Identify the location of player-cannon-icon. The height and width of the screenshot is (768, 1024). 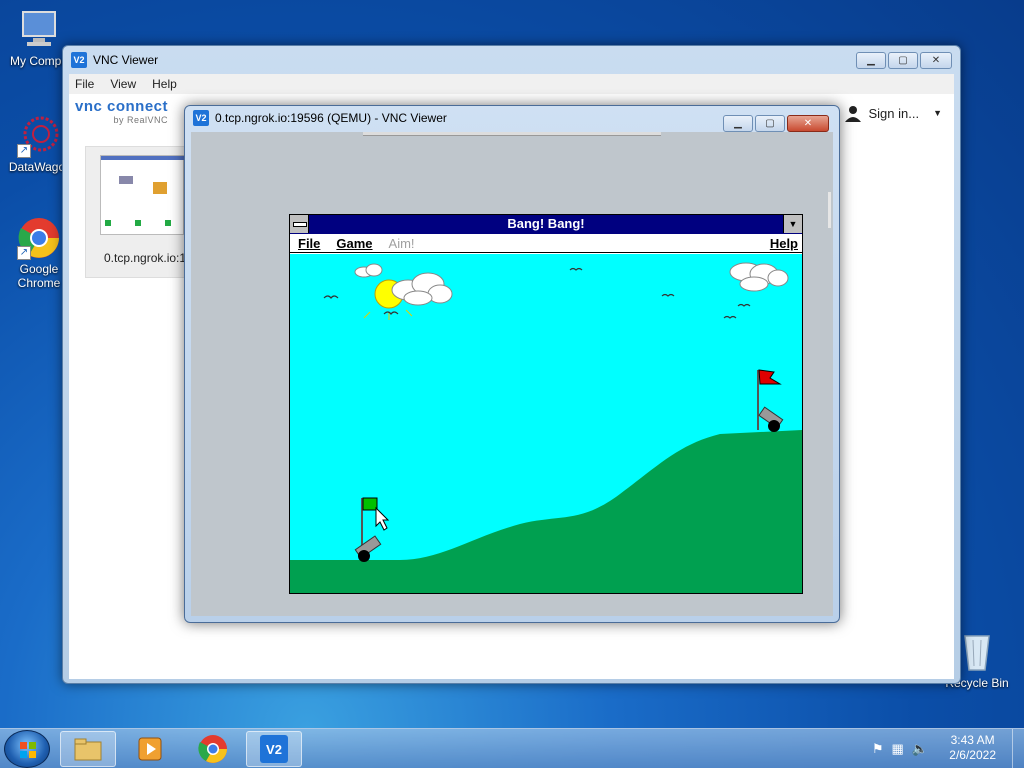
(368, 529).